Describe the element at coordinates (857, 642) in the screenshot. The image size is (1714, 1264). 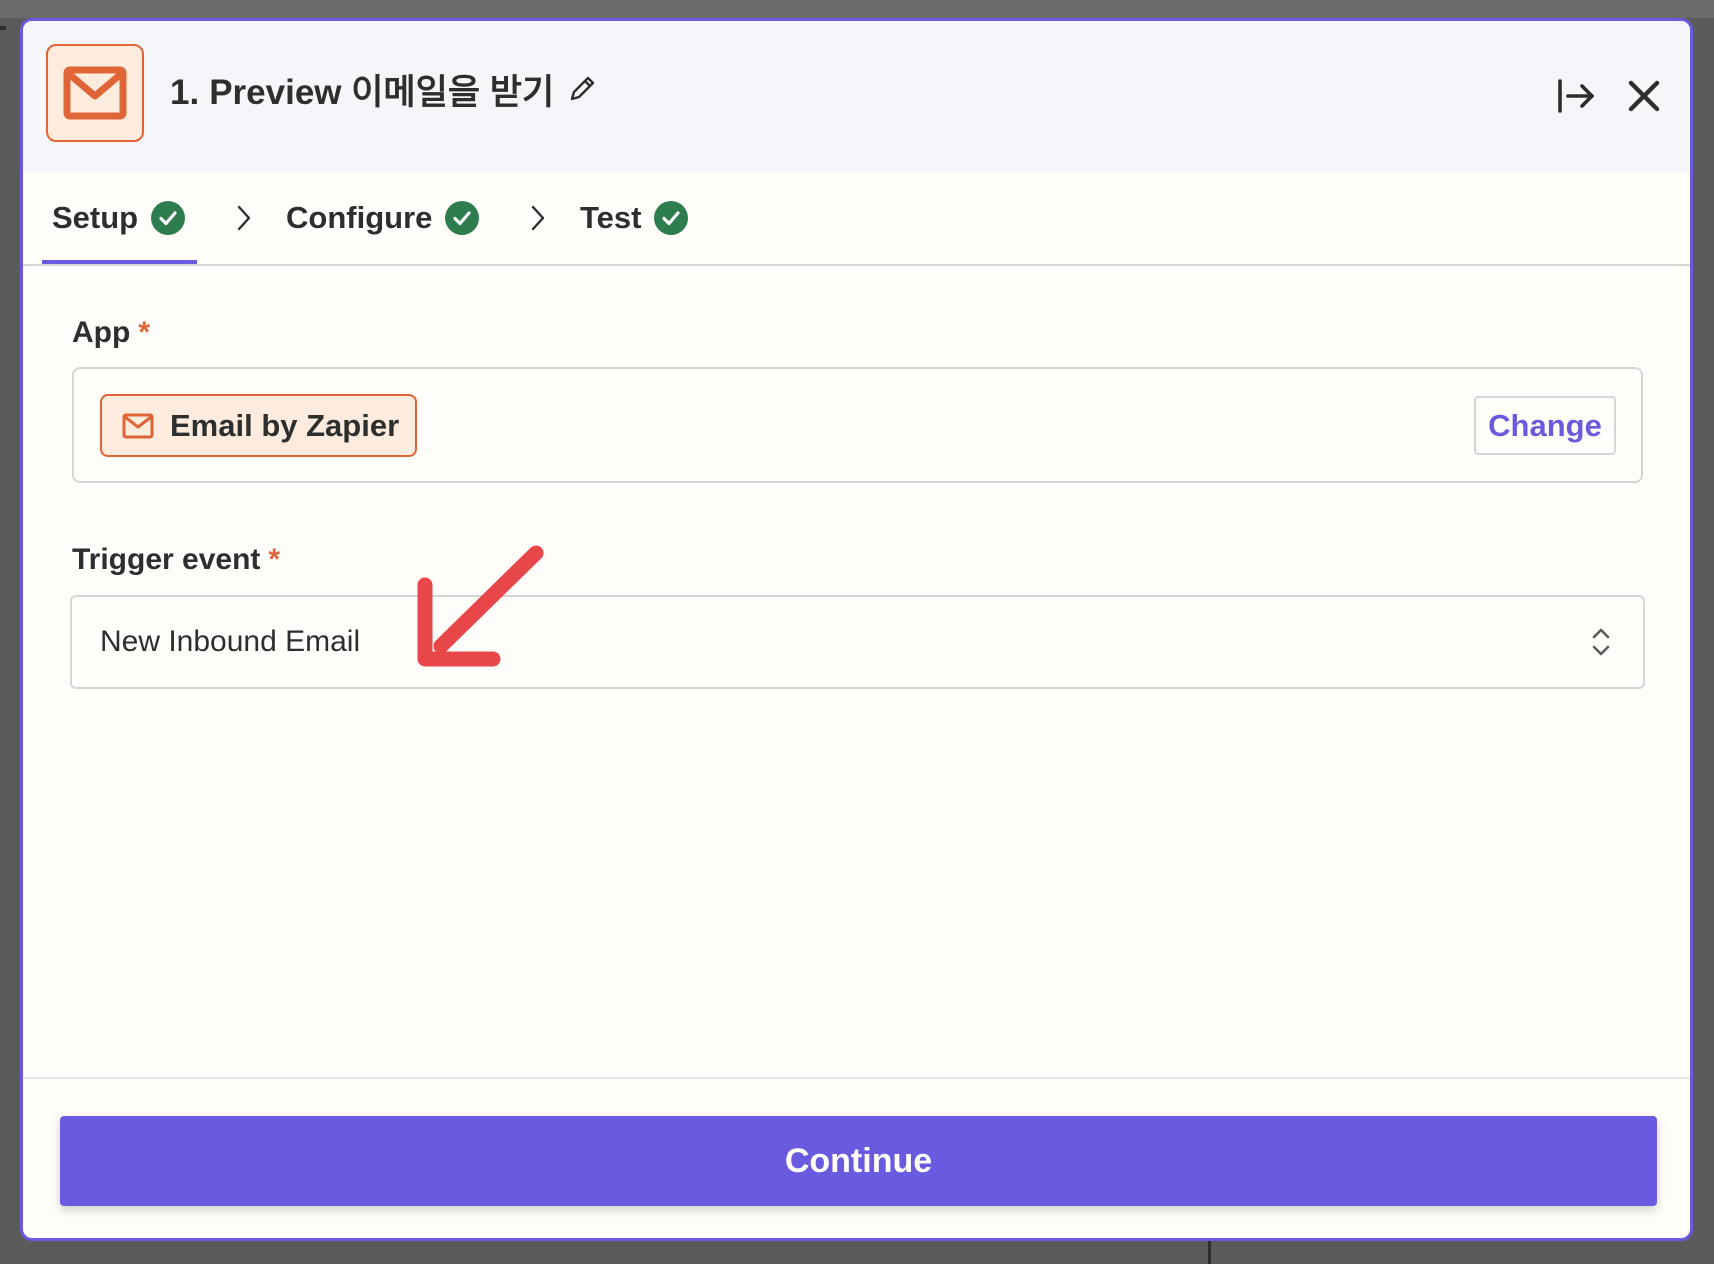
I see `trigger-event-select: New Inbound Email` at that location.